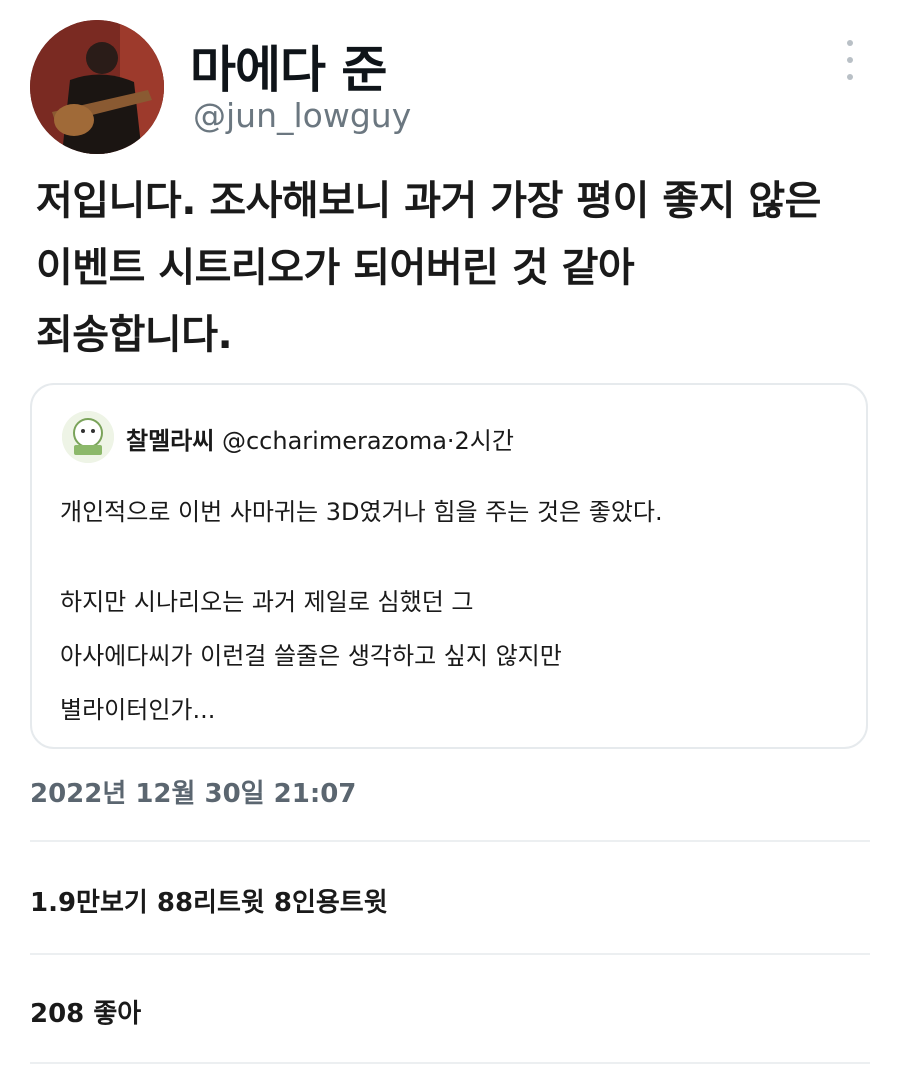 The height and width of the screenshot is (1066, 900). I want to click on quoted-text-line: 아사에다씨가 이런걸 쓸줄은 생각하고 싶지 않지만, so click(311, 656).